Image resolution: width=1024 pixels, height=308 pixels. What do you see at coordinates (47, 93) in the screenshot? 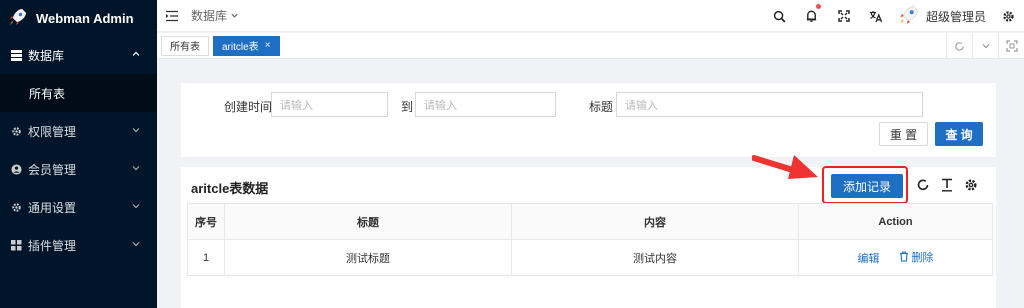
I see `sidebar-subitem-label: 所有表` at bounding box center [47, 93].